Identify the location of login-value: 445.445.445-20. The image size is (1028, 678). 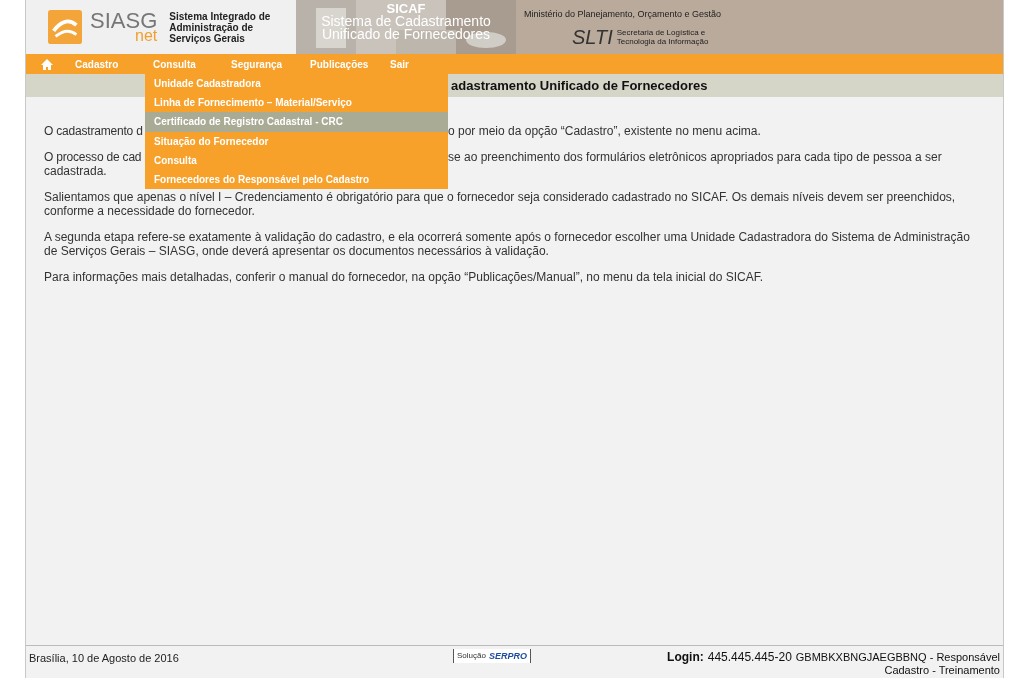
(749, 657).